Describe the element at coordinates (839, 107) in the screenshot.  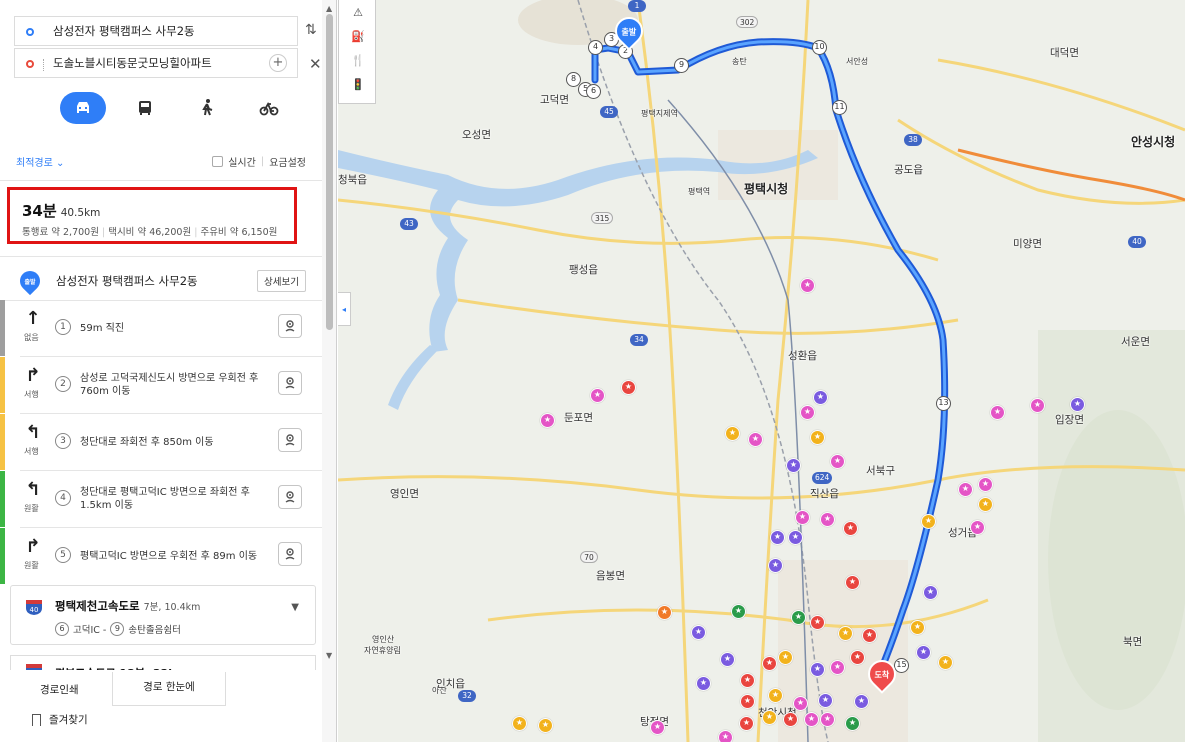
I see `waypoint-marker: 11` at that location.